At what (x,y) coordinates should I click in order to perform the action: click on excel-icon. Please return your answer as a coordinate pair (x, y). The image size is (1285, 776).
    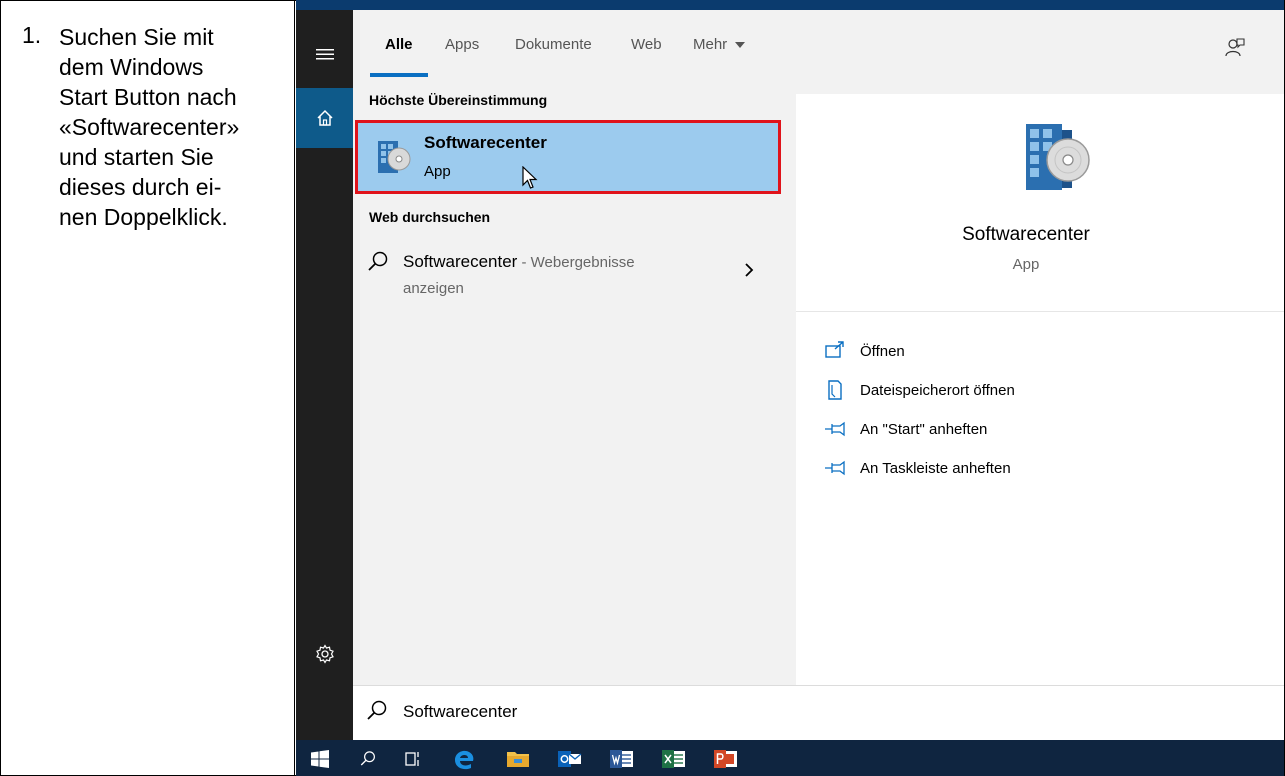
    Looking at the image, I should click on (673, 759).